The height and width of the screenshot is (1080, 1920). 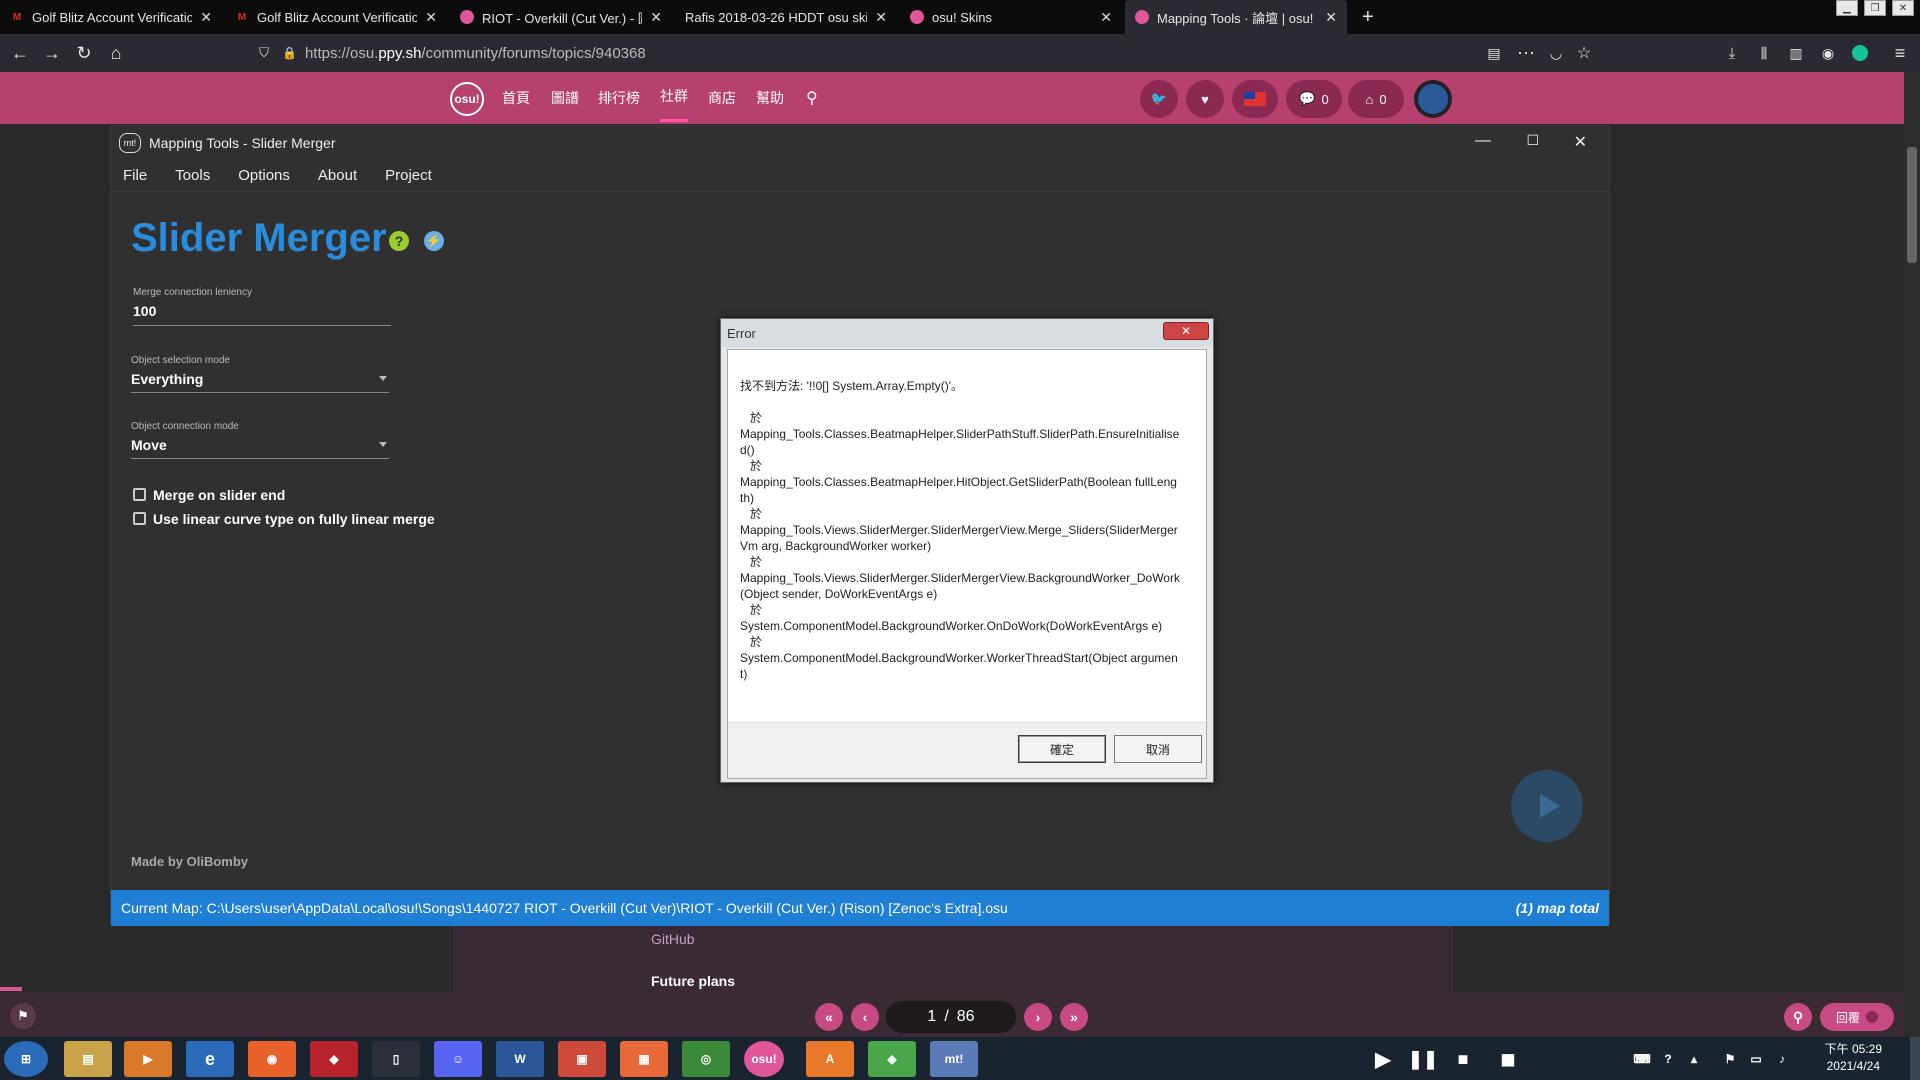 I want to click on media-player-icon: ▶, so click(x=148, y=1059).